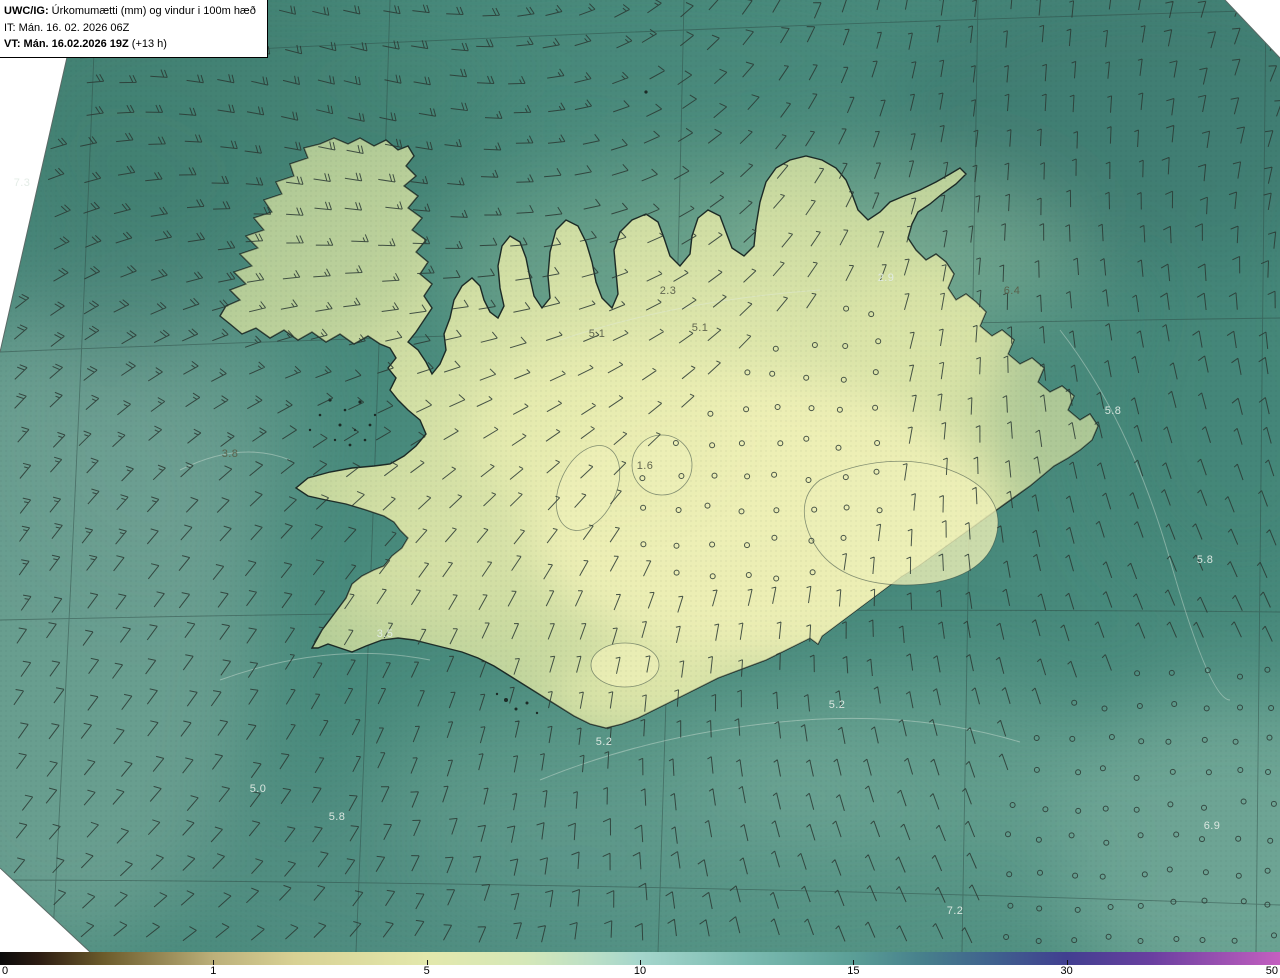 This screenshot has width=1280, height=978. What do you see at coordinates (66, 44) in the screenshot?
I see `valid-time: VT: Mán. 16.02.2026 19Z` at bounding box center [66, 44].